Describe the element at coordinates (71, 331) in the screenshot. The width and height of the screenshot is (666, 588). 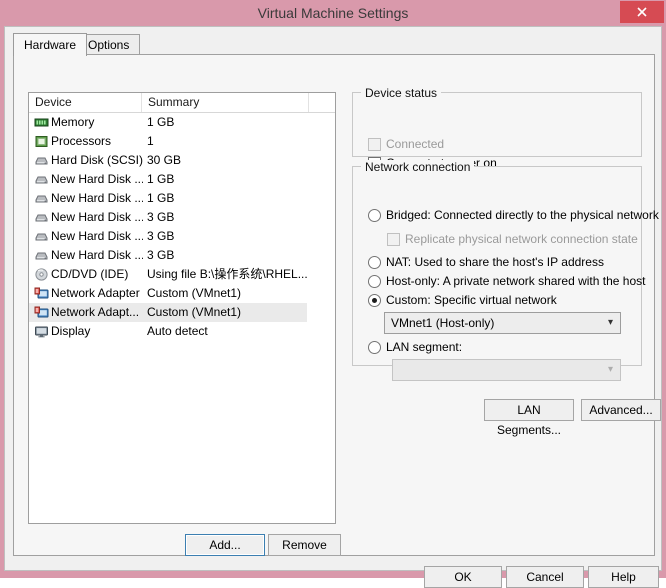
I see `device-name: Display` at that location.